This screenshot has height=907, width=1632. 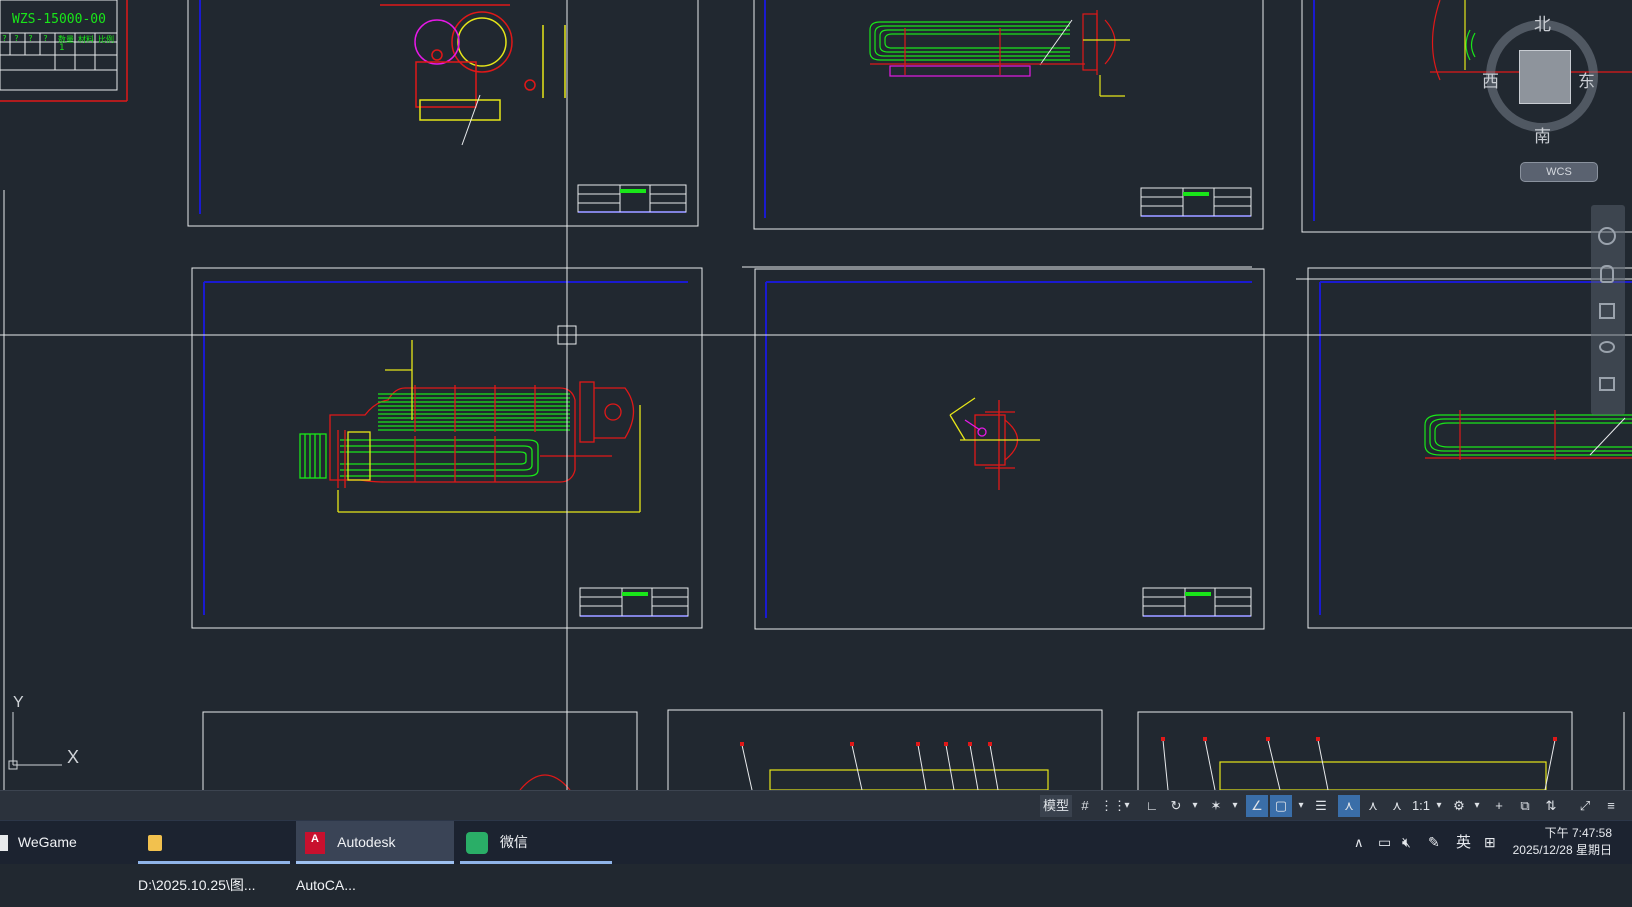 I want to click on zoom-extents-icon, so click(x=1607, y=311).